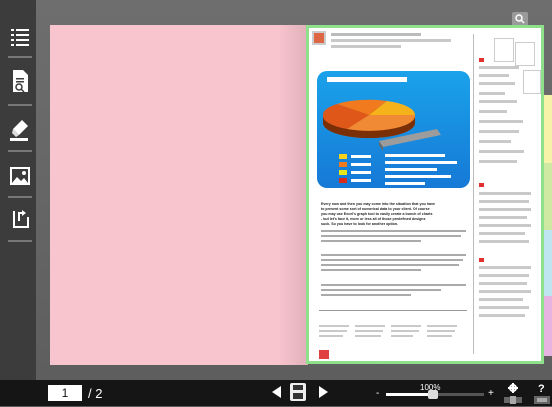 Image resolution: width=552 pixels, height=407 pixels. What do you see at coordinates (293, 195) in the screenshot?
I see `page-shadow` at bounding box center [293, 195].